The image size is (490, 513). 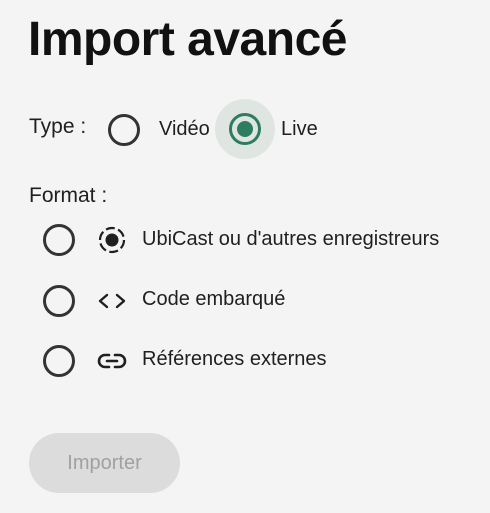 I want to click on format-option-code-label: Code embarqué, so click(x=213, y=299).